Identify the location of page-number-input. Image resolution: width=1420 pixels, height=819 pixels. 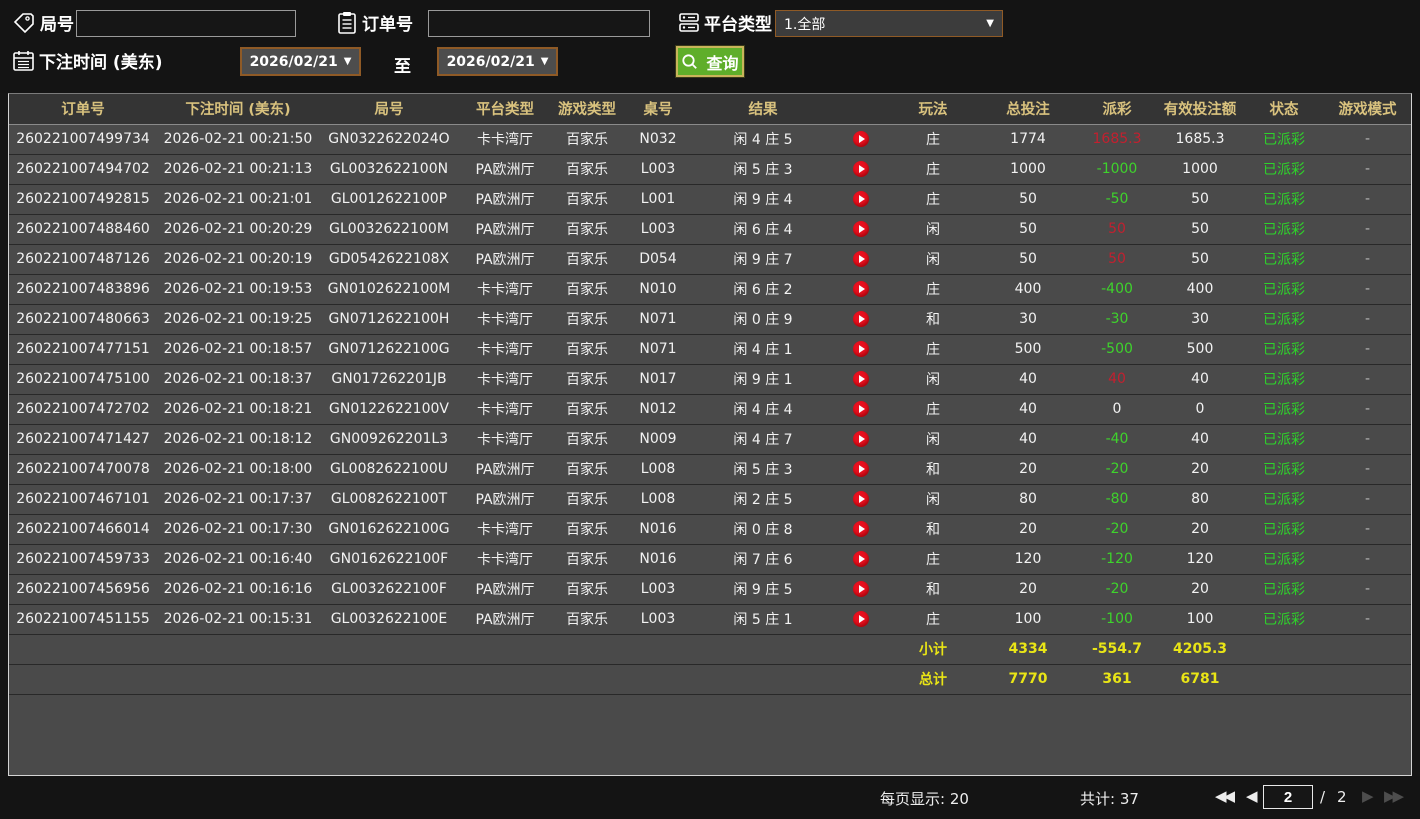
(1288, 797).